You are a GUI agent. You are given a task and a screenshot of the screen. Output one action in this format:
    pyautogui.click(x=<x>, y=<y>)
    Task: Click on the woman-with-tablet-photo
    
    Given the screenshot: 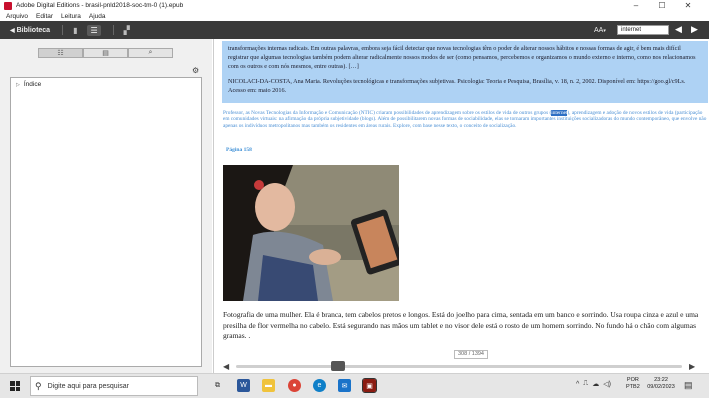 What is the action you would take?
    pyautogui.click(x=311, y=233)
    